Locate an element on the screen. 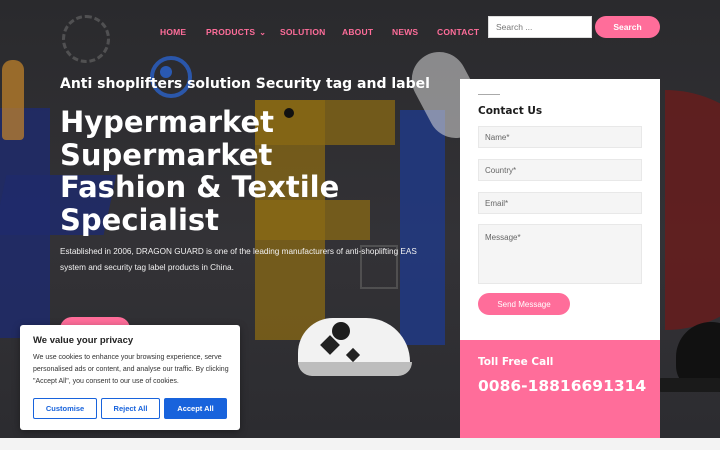 The height and width of the screenshot is (450, 720). contact-title: Contact Us is located at coordinates (510, 111).